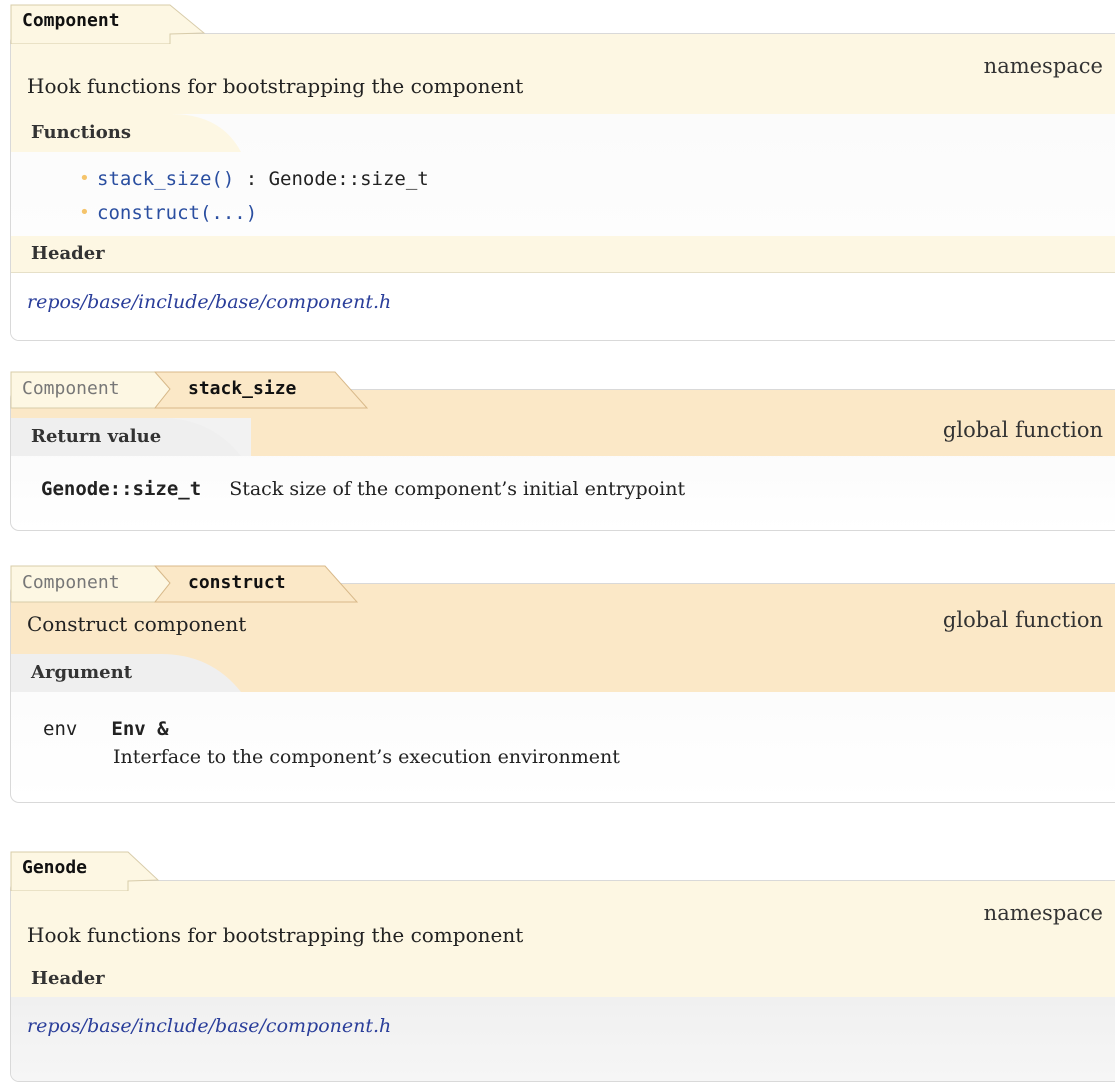  I want to click on argument-section: Argument, so click(563, 673).